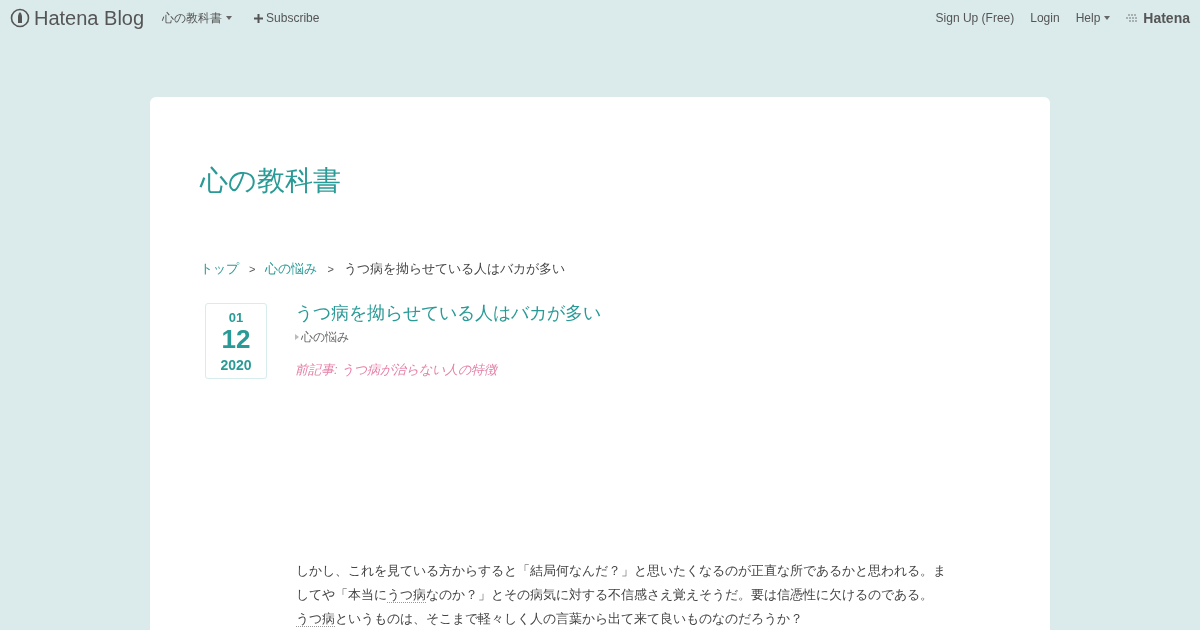 The height and width of the screenshot is (630, 1200). Describe the element at coordinates (259, 18) in the screenshot. I see `plus-icon` at that location.